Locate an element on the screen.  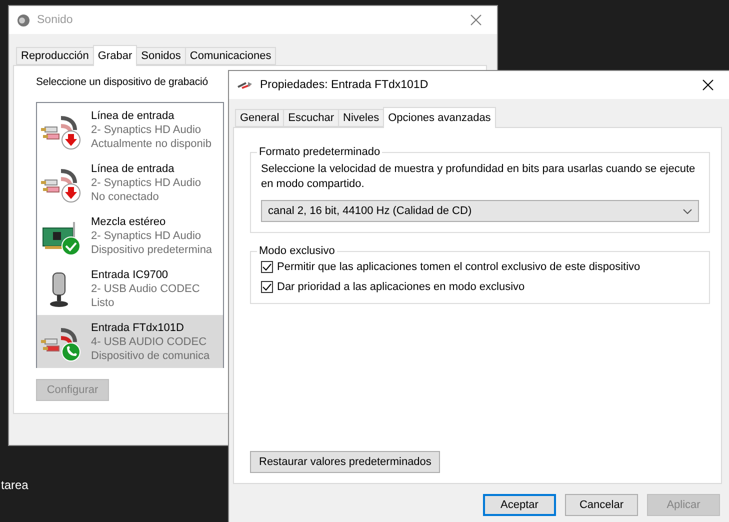
tab: Niveles is located at coordinates (361, 118).